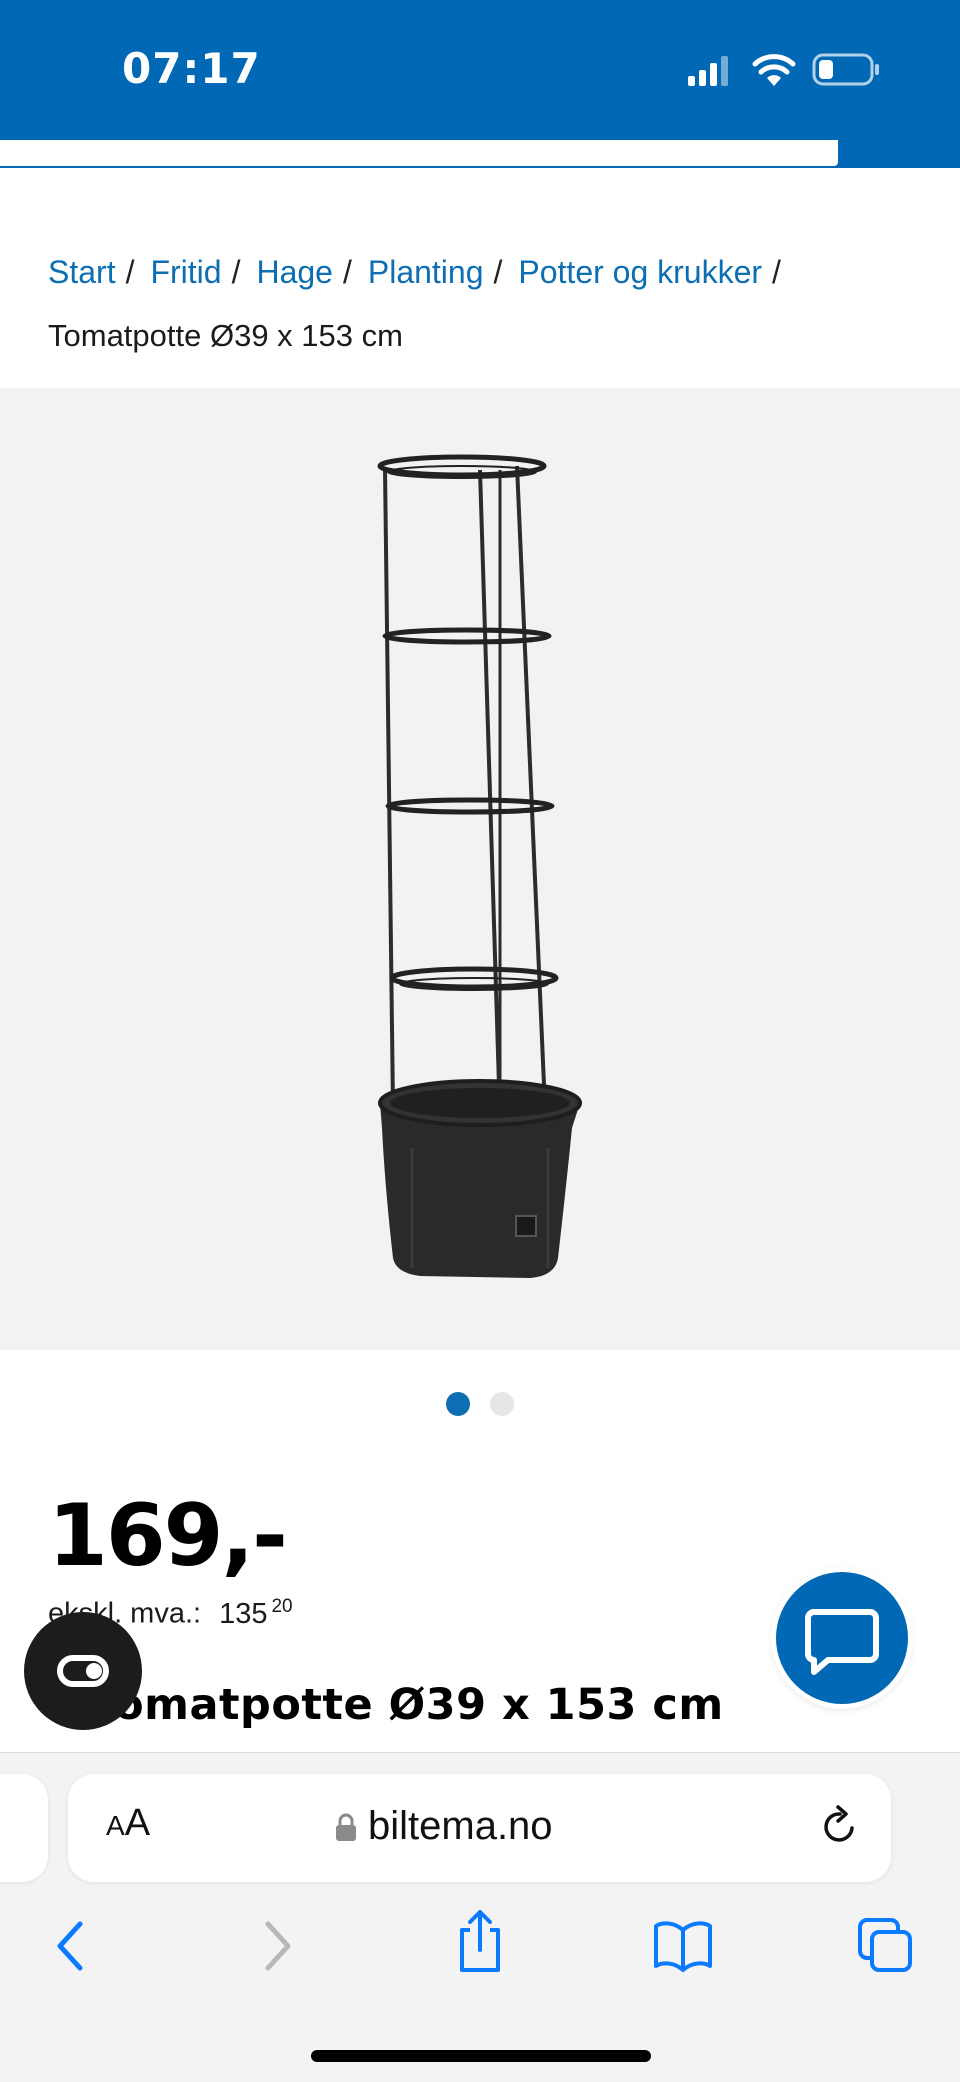 This screenshot has height=2082, width=960. I want to click on product-image, so click(479, 866).